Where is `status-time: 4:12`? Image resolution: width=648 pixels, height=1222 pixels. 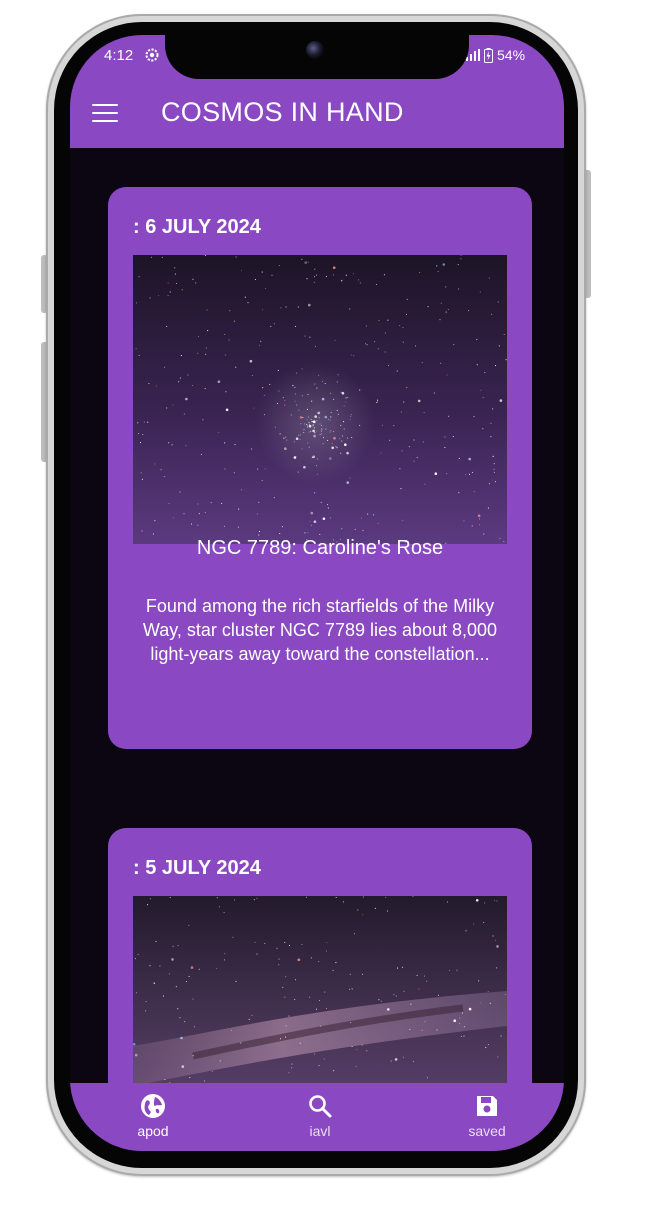
status-time: 4:12 is located at coordinates (119, 55).